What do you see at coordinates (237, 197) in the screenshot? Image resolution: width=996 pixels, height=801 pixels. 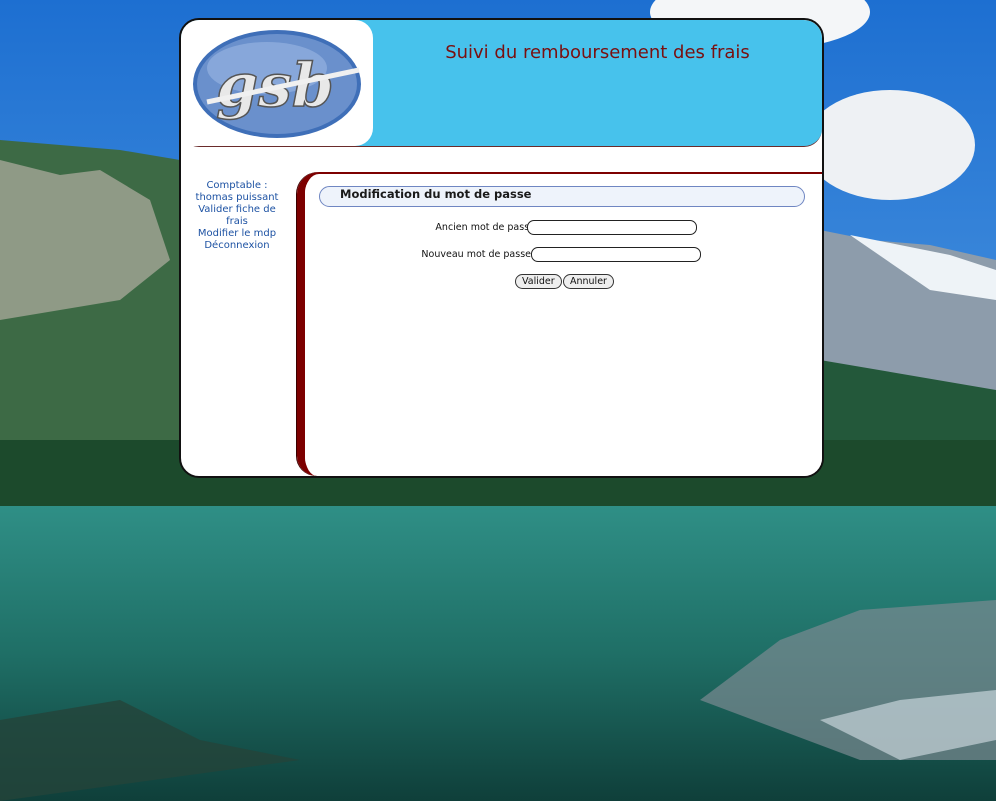 I see `user-name: thomas puissant` at bounding box center [237, 197].